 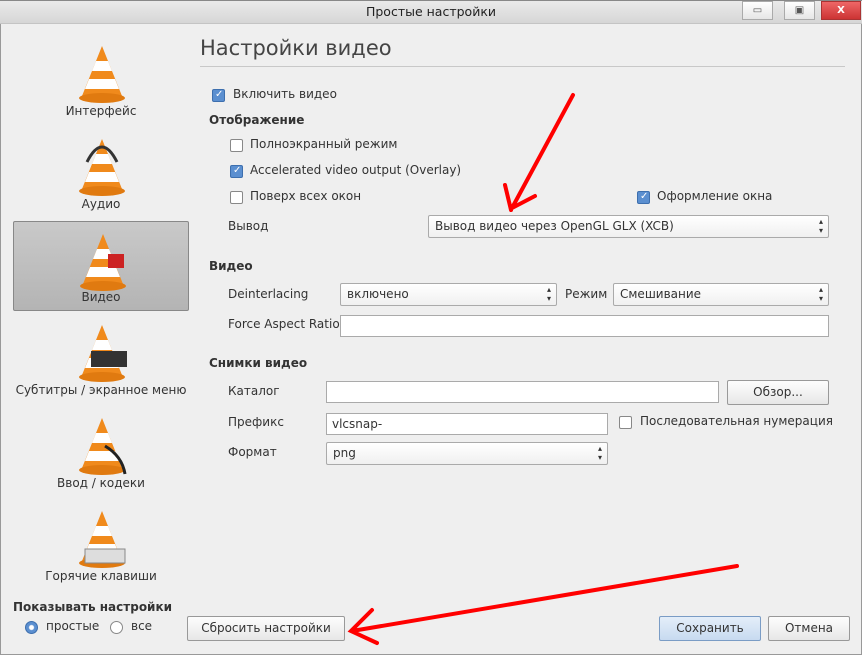 I want to click on radio-all, so click(x=116, y=627).